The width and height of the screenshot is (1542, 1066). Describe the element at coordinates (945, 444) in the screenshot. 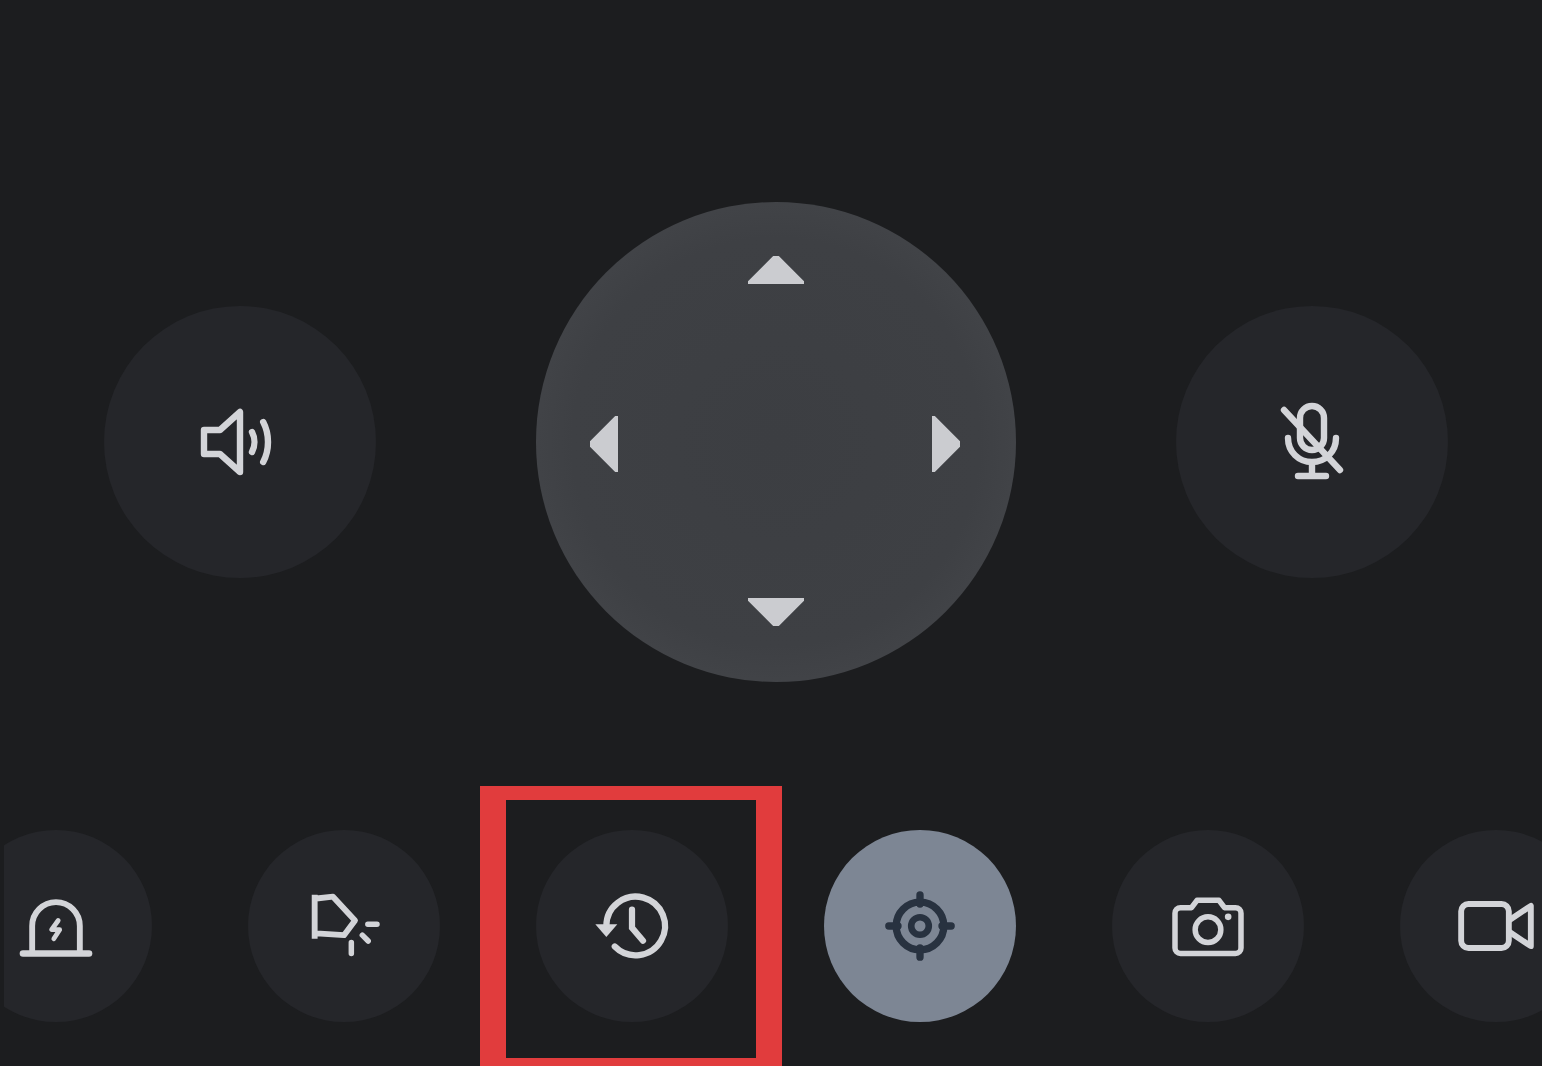

I see `triangle-right-icon` at that location.